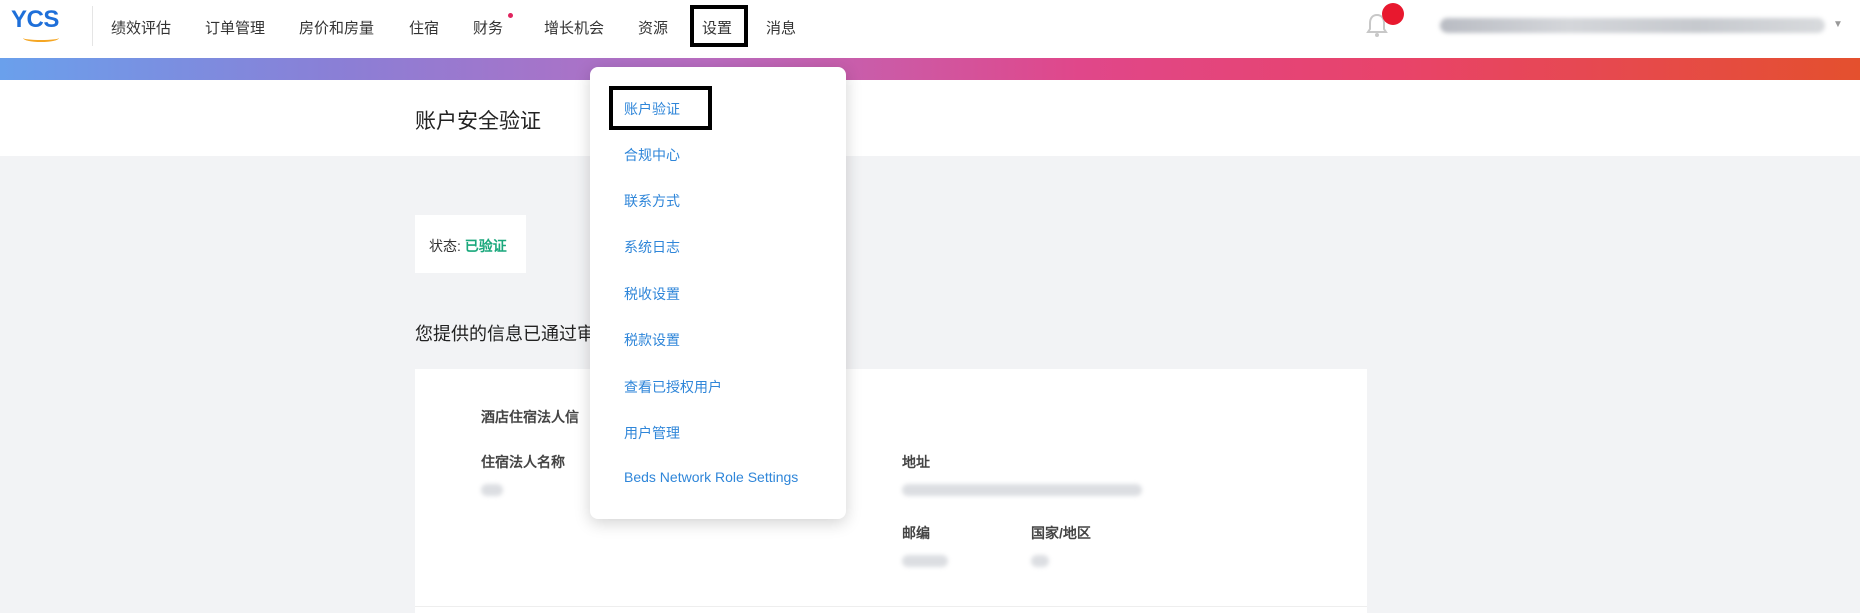 The height and width of the screenshot is (613, 1860). I want to click on nav-item-growth: 增长机会, so click(574, 27).